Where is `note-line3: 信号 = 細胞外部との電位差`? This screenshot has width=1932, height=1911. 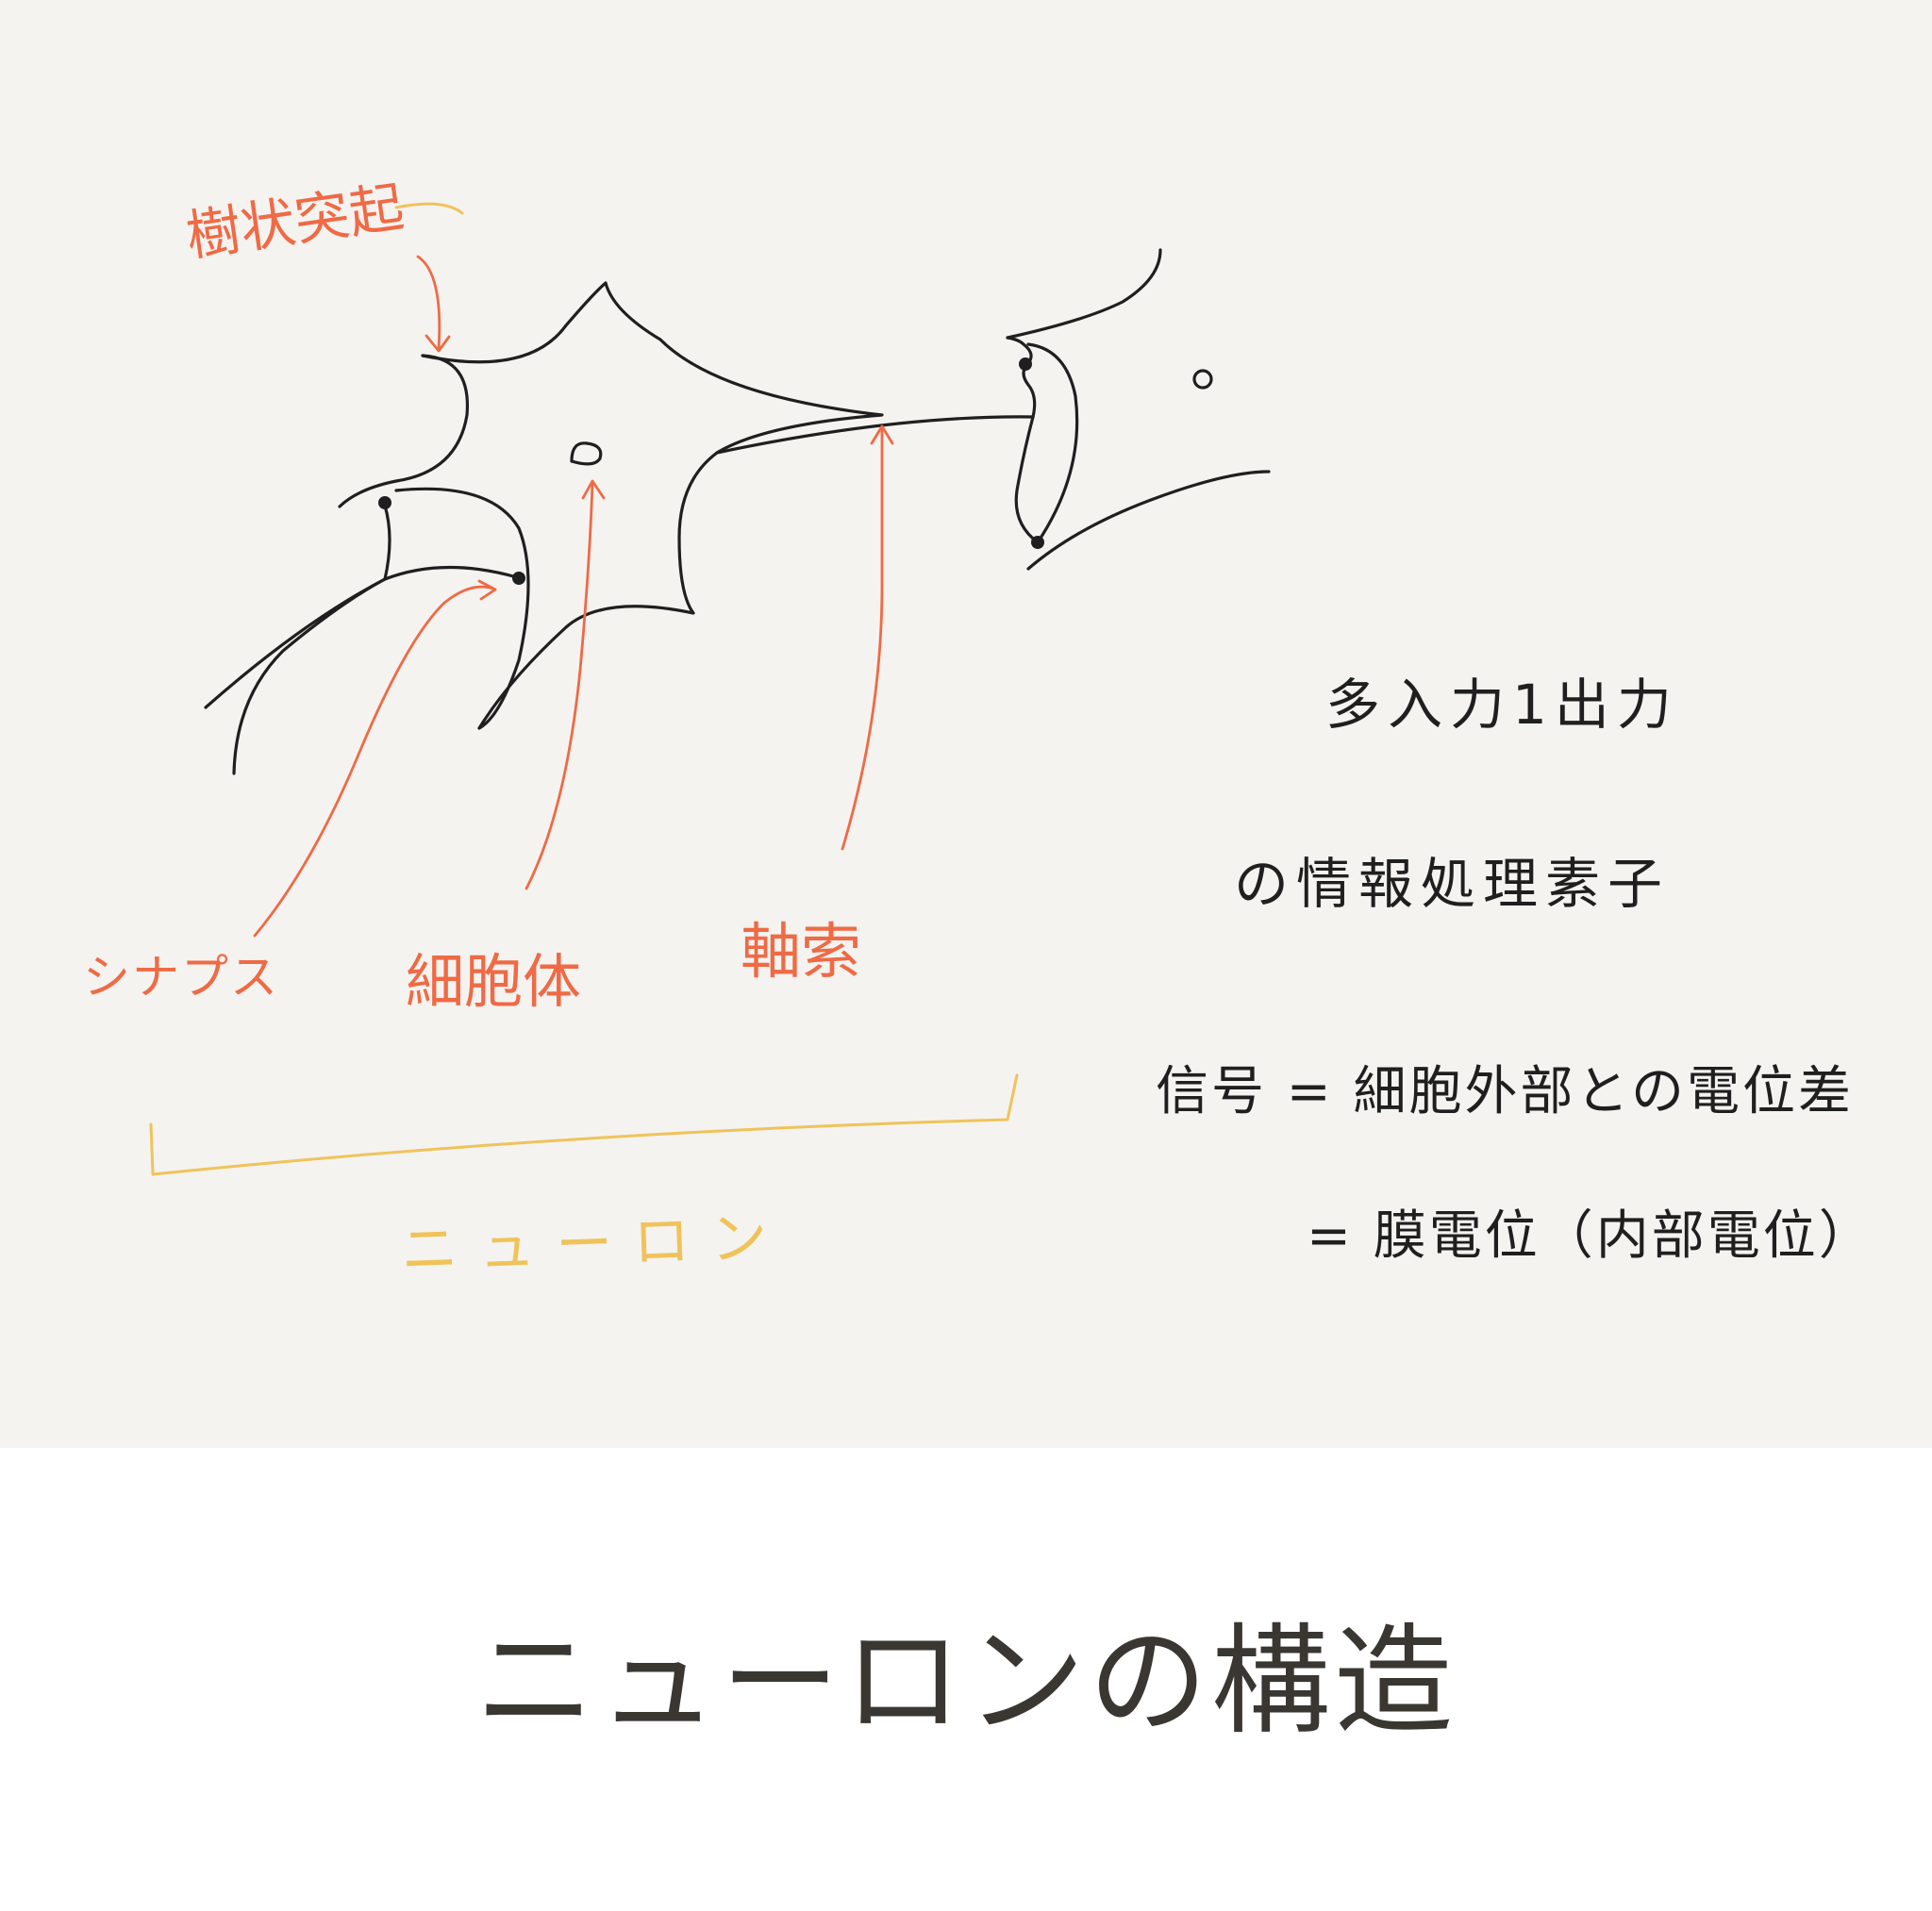
note-line3: 信号 = 細胞外部との電位差 is located at coordinates (1505, 1091).